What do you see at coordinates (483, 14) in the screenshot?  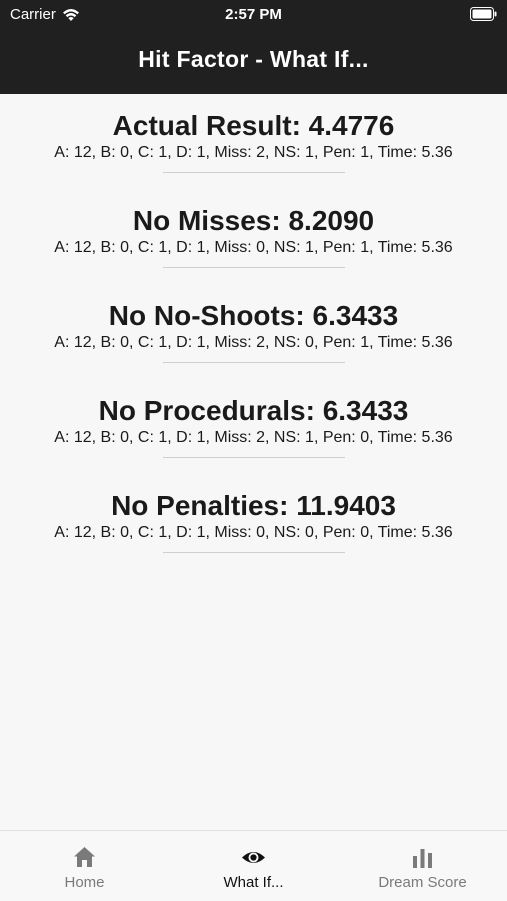 I see `battery-icon` at bounding box center [483, 14].